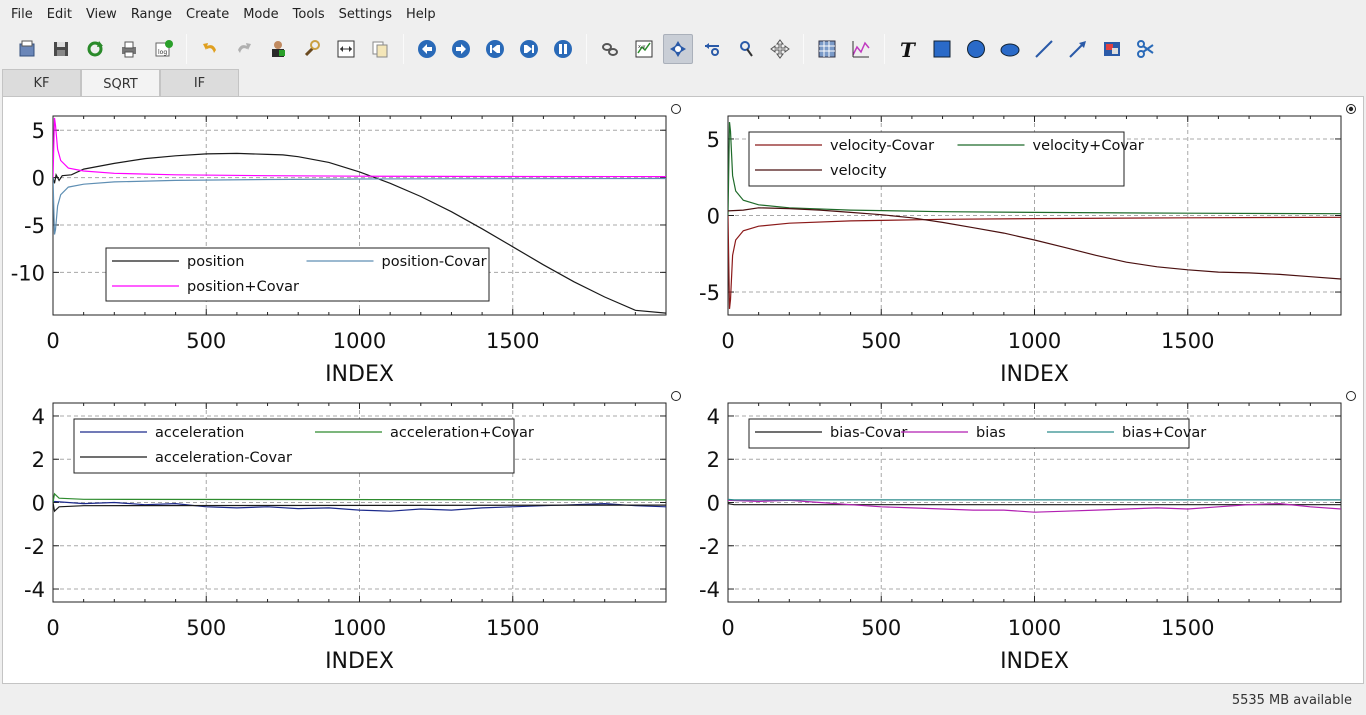  I want to click on legend: position position-Covar position+Covar, so click(297, 274).